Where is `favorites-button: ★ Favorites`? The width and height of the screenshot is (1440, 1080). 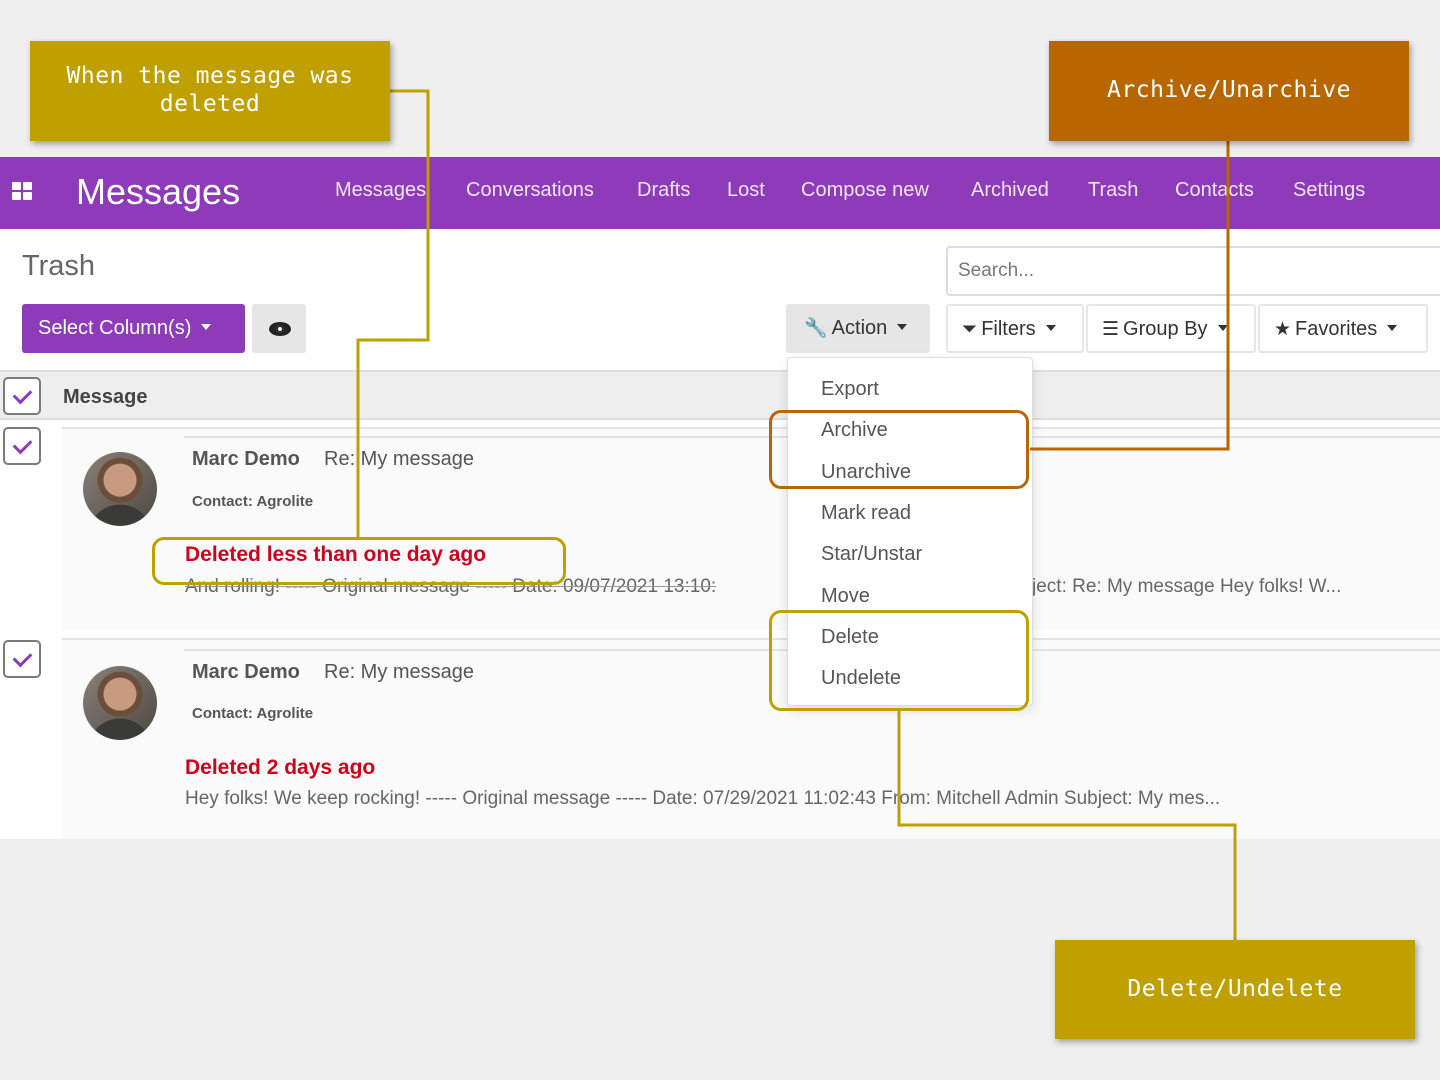 favorites-button: ★ Favorites is located at coordinates (1343, 328).